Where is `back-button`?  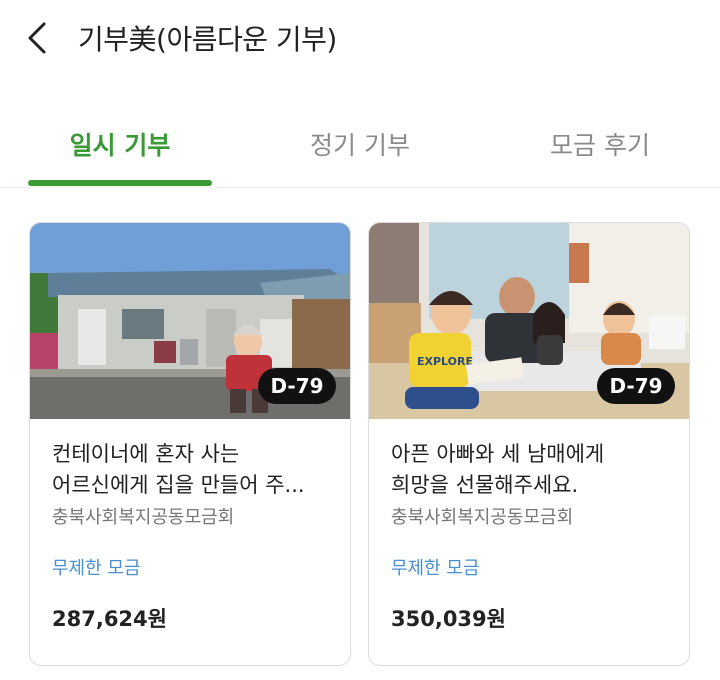 back-button is located at coordinates (40, 38).